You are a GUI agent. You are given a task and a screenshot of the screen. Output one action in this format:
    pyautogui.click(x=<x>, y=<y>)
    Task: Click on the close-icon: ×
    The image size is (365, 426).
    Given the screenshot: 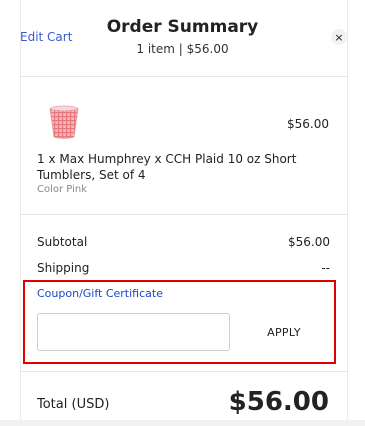 What is the action you would take?
    pyautogui.click(x=339, y=37)
    